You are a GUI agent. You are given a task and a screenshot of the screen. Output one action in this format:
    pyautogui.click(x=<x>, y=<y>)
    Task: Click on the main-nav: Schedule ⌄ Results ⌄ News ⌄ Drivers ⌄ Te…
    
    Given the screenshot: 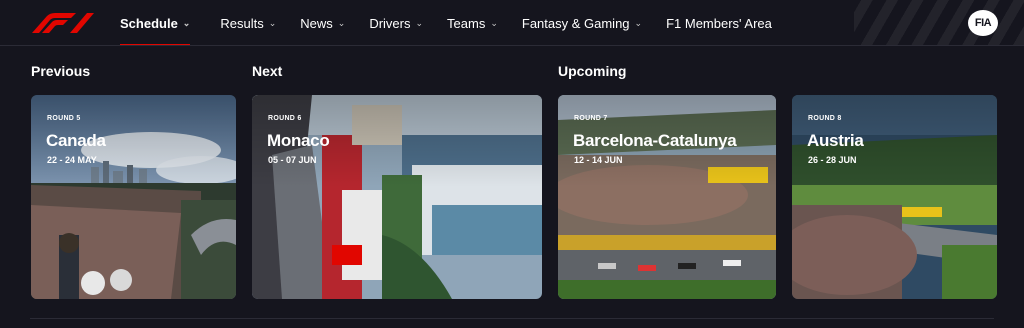 What is the action you would take?
    pyautogui.click(x=446, y=22)
    